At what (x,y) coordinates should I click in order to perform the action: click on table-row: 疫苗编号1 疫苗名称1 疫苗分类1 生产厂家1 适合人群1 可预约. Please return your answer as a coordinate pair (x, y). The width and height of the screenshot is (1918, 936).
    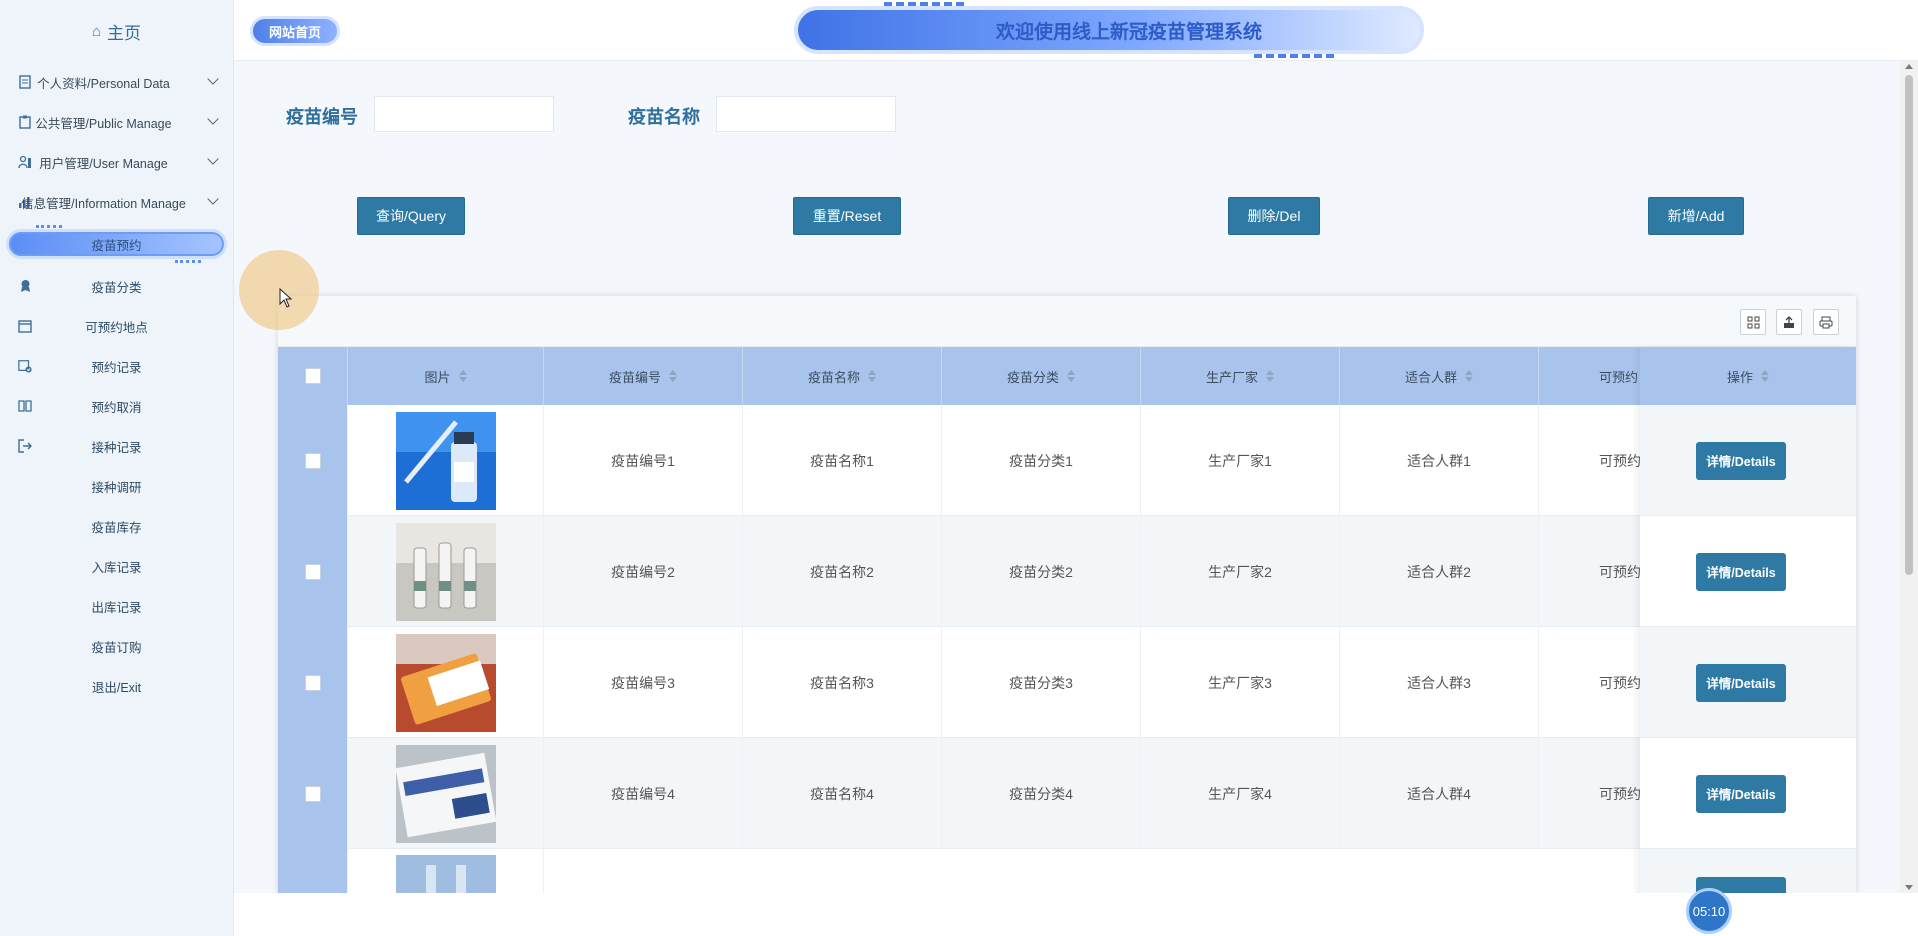
    Looking at the image, I should click on (1067, 460).